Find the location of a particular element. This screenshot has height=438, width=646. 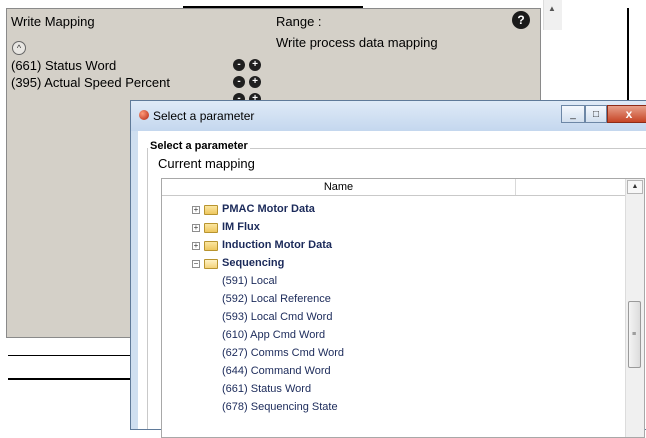

range-description: Write process data mapping is located at coordinates (357, 42).